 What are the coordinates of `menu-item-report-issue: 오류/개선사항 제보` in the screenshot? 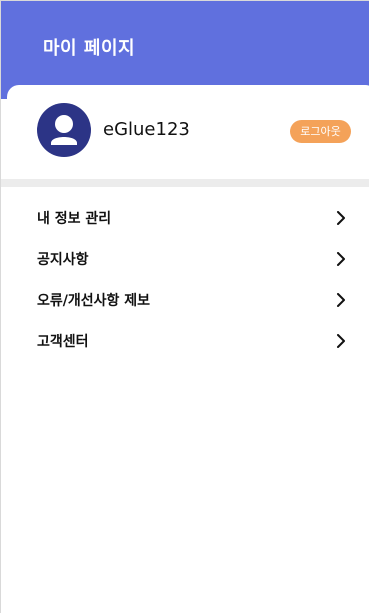 It's located at (185, 299).